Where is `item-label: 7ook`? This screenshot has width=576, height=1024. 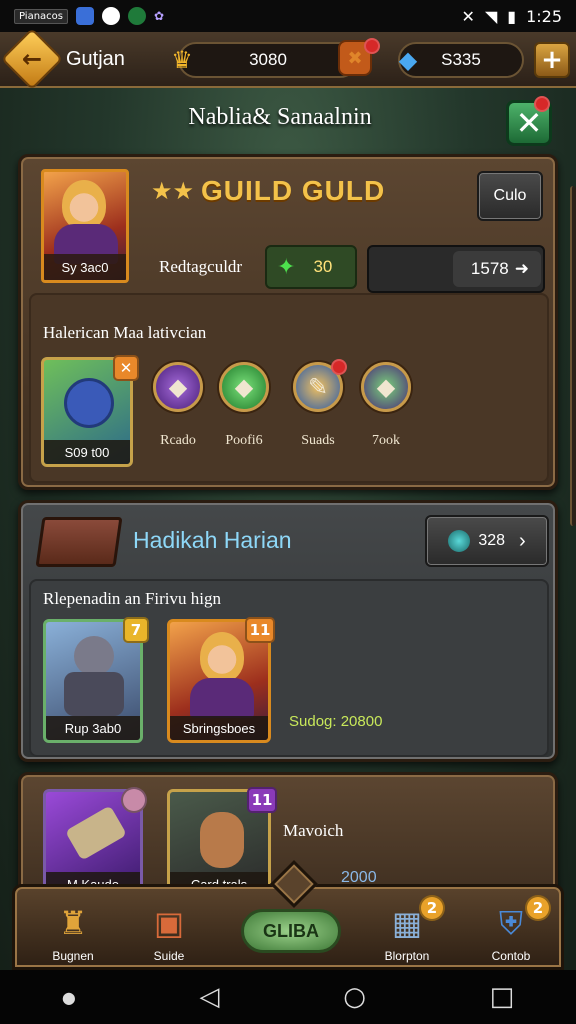 item-label: 7ook is located at coordinates (386, 440).